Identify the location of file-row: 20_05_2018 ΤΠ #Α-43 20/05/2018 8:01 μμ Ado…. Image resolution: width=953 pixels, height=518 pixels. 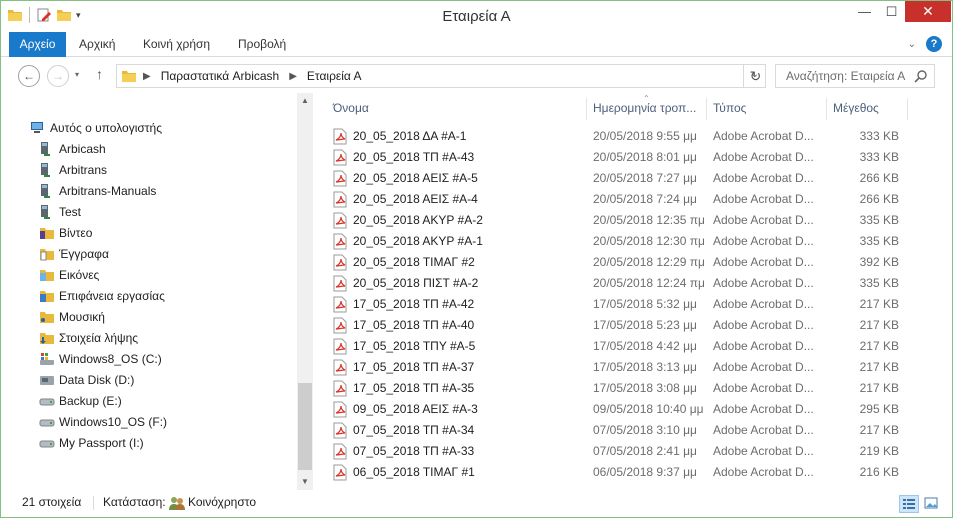
(619, 157).